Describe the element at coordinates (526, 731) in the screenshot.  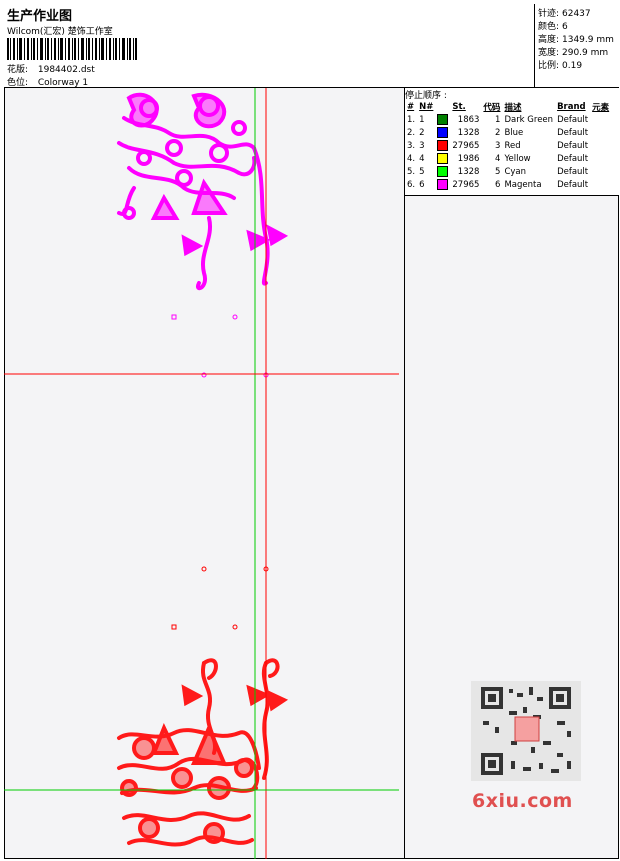
I see `qr-code` at that location.